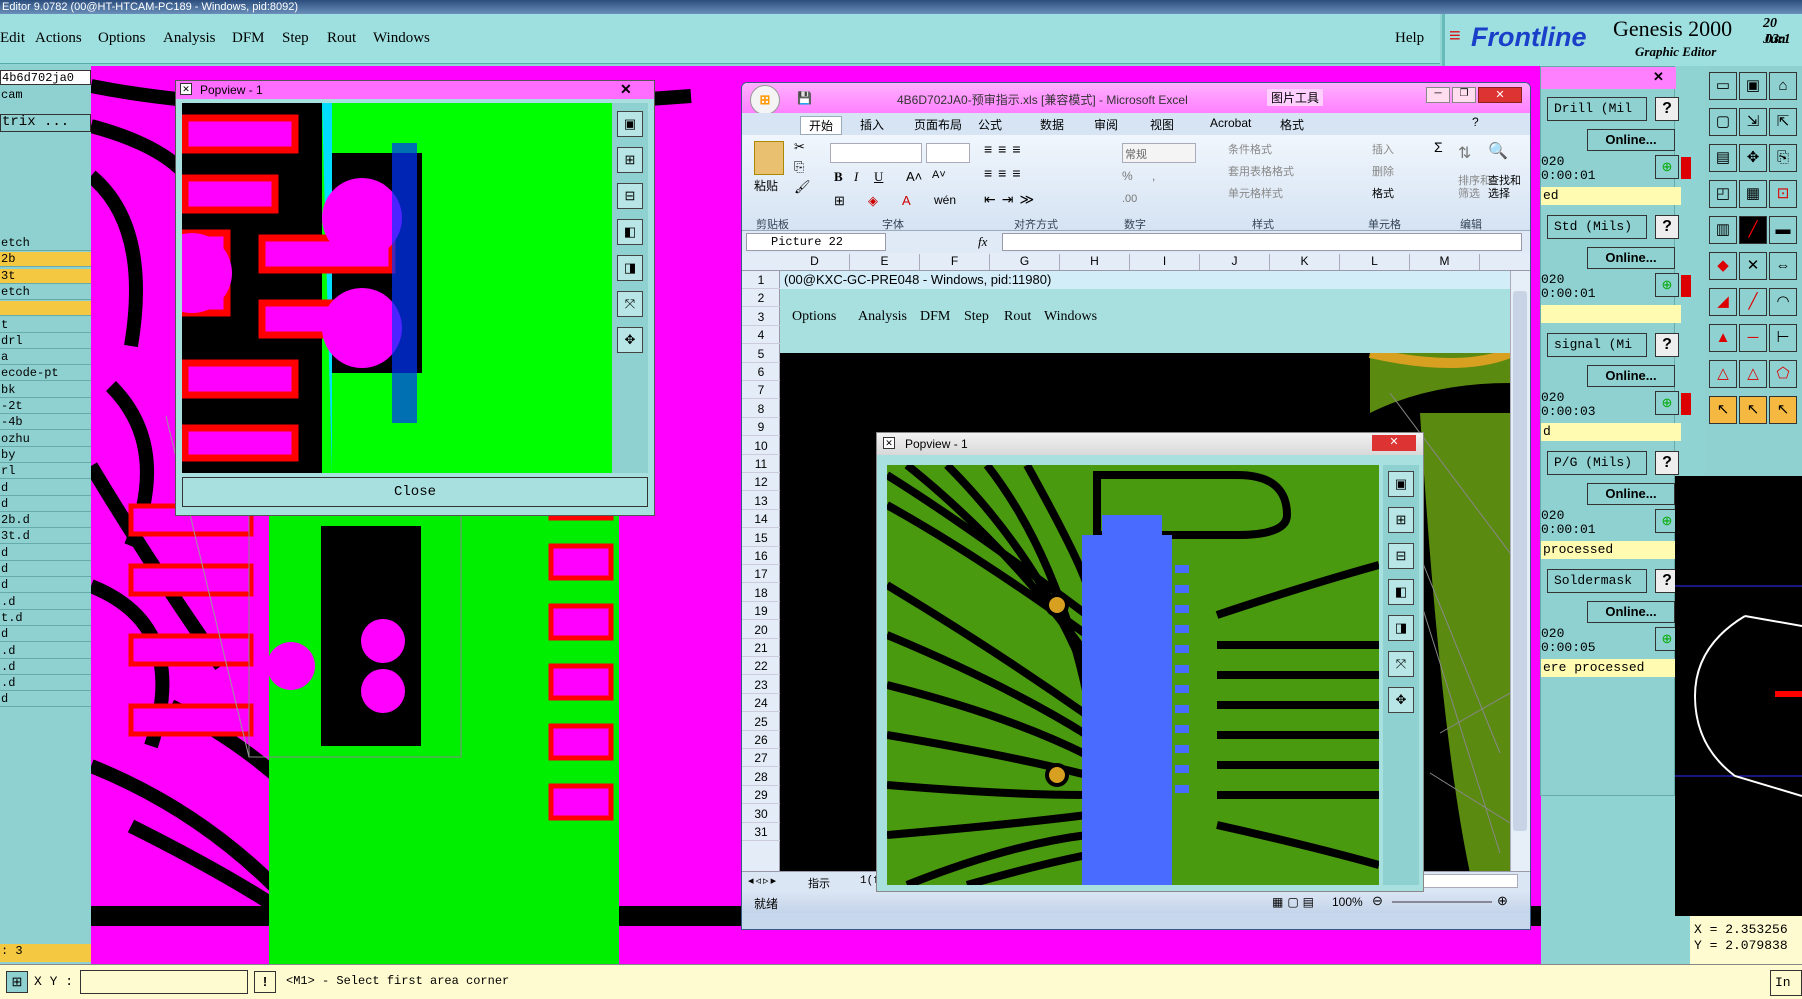 The width and height of the screenshot is (1802, 999). Describe the element at coordinates (1442, 902) in the screenshot. I see `zoom-slider` at that location.